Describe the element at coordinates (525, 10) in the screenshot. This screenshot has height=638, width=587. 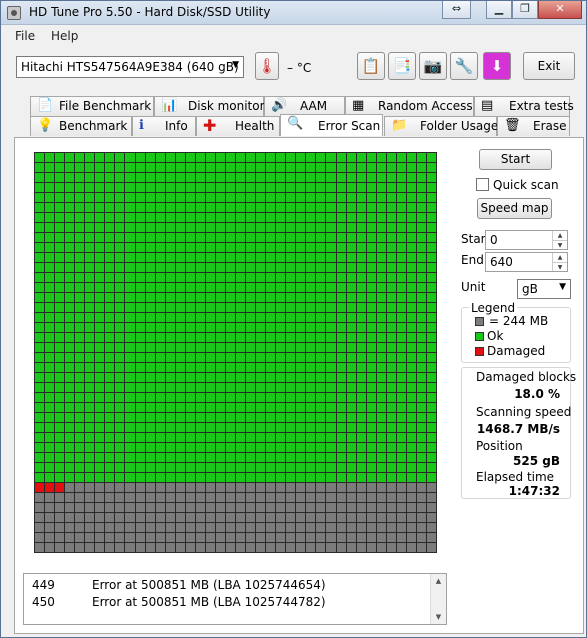
I see `restore-button: ❐` at that location.